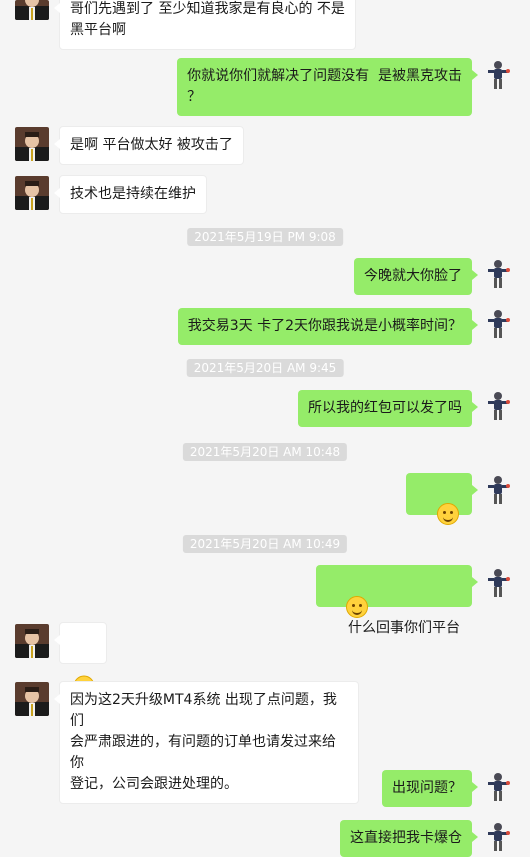 The height and width of the screenshot is (857, 530). Describe the element at coordinates (442, 499) in the screenshot. I see `message-outgoing-emoji` at that location.